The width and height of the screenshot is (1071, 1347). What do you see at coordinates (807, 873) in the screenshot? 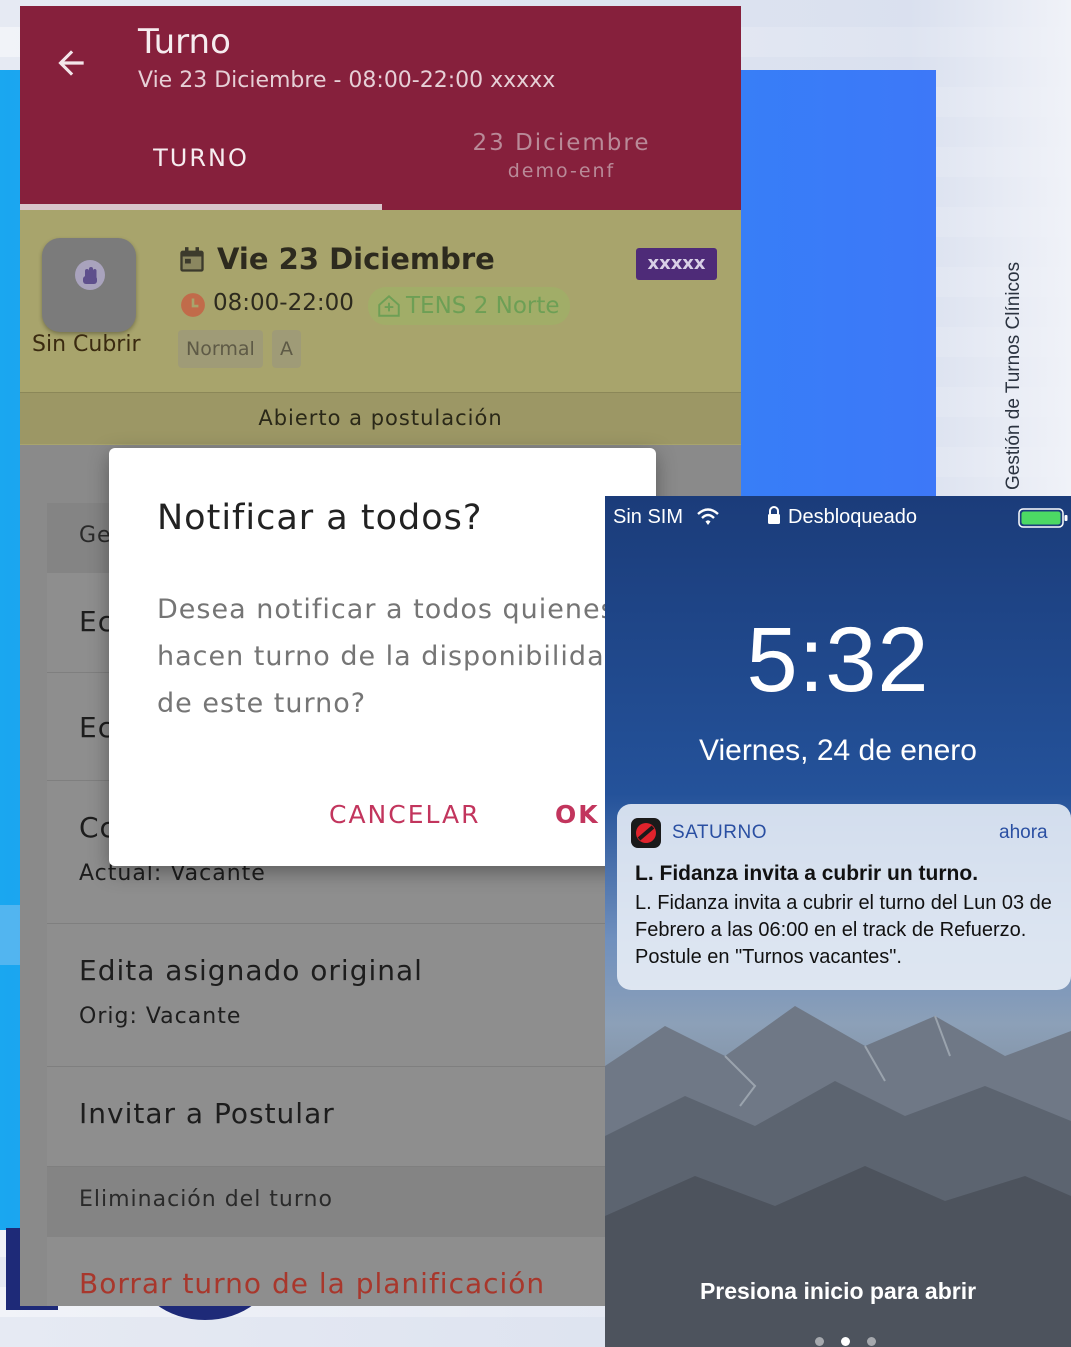
I see `notification-title: L. Fidanza invita a cubrir un turno.` at bounding box center [807, 873].